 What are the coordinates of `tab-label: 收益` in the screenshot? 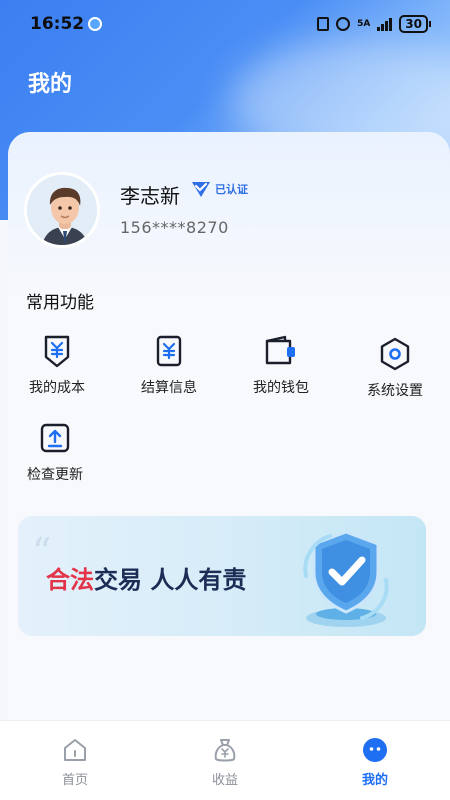 It's located at (224, 780).